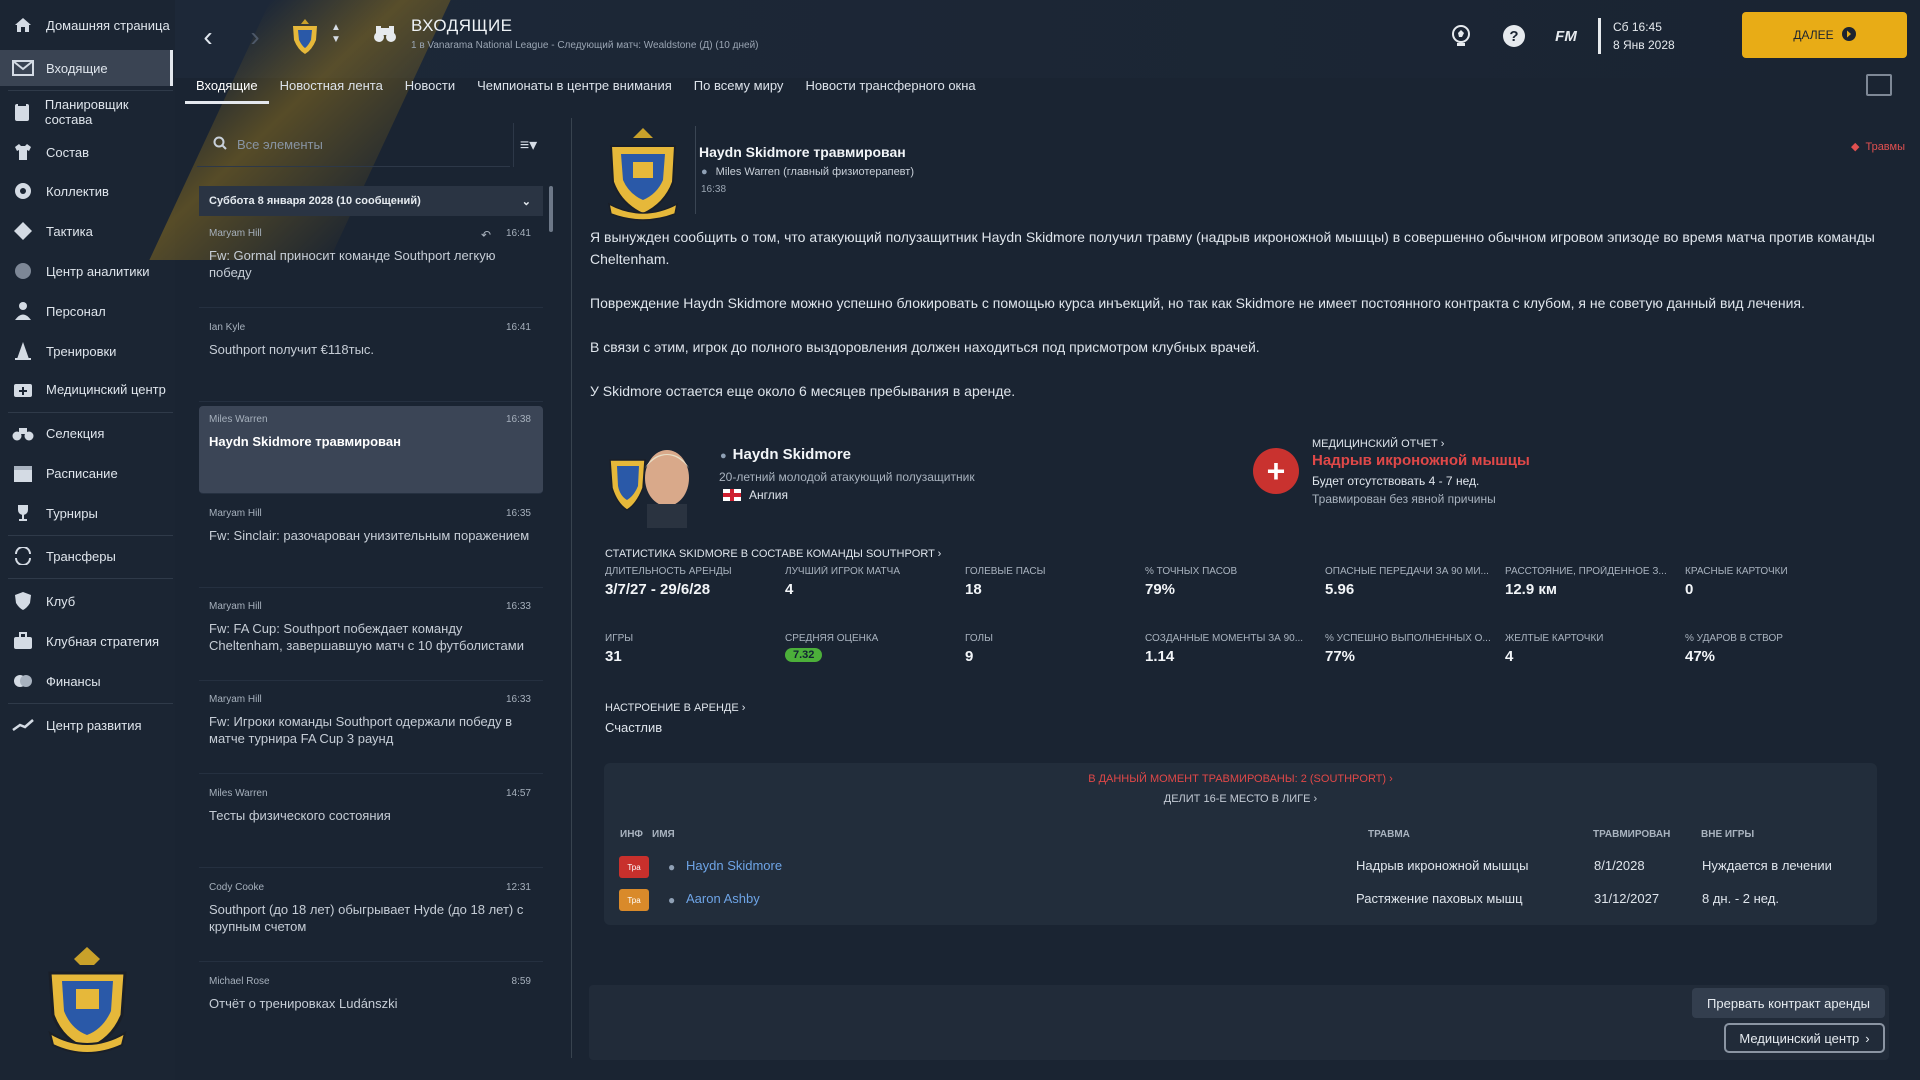  Describe the element at coordinates (631, 834) in the screenshot. I see `column-header-info: ИНФ` at that location.